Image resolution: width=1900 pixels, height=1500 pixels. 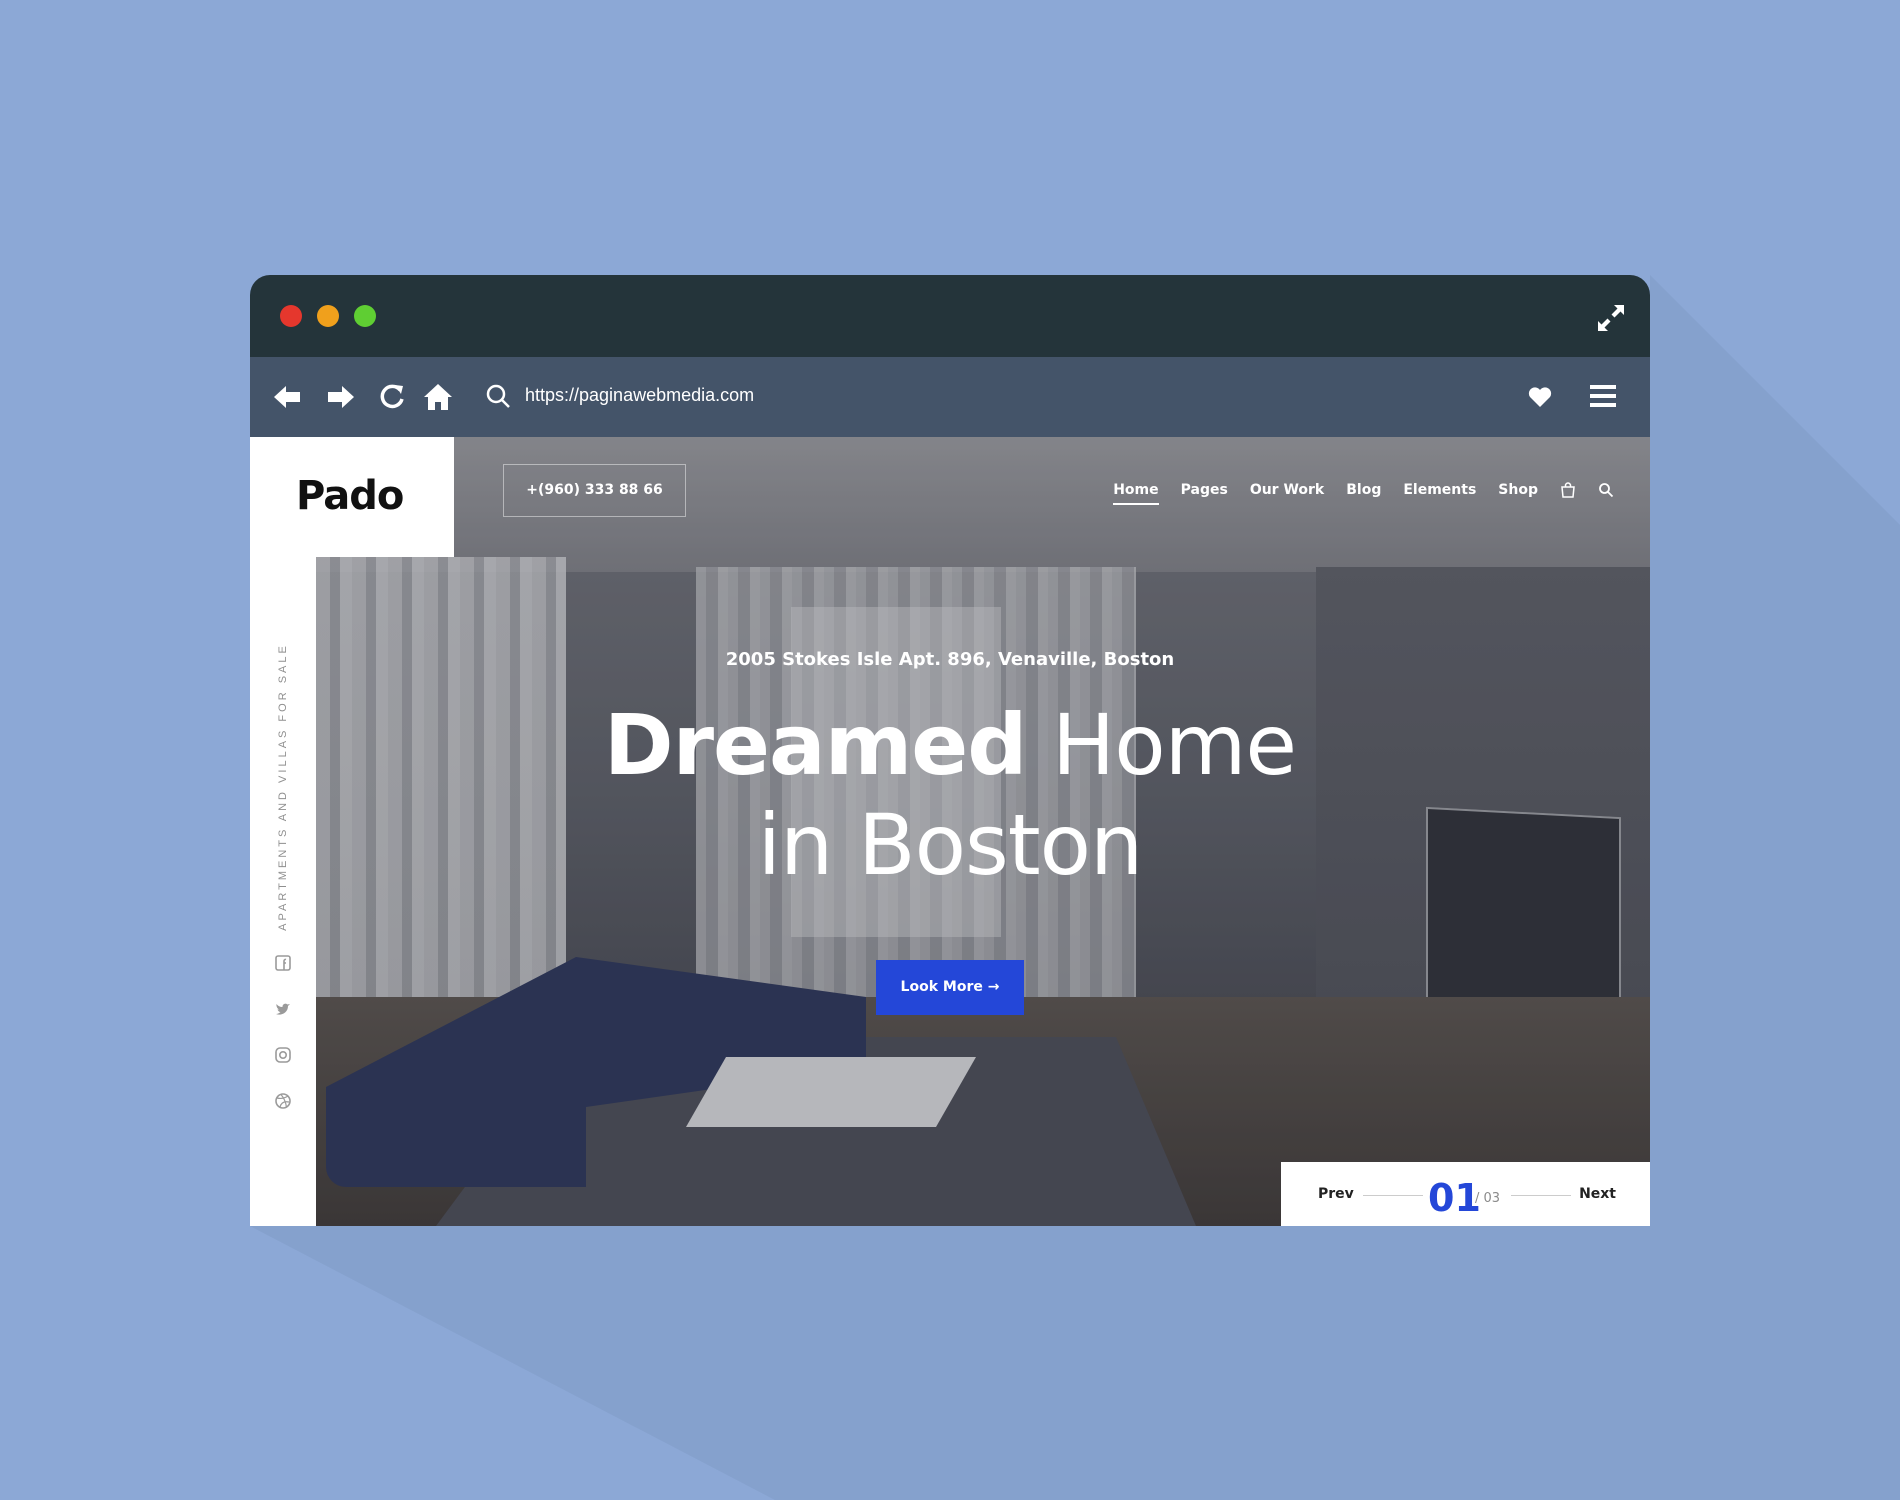 I want to click on nav-shop: Shop, so click(x=1518, y=490).